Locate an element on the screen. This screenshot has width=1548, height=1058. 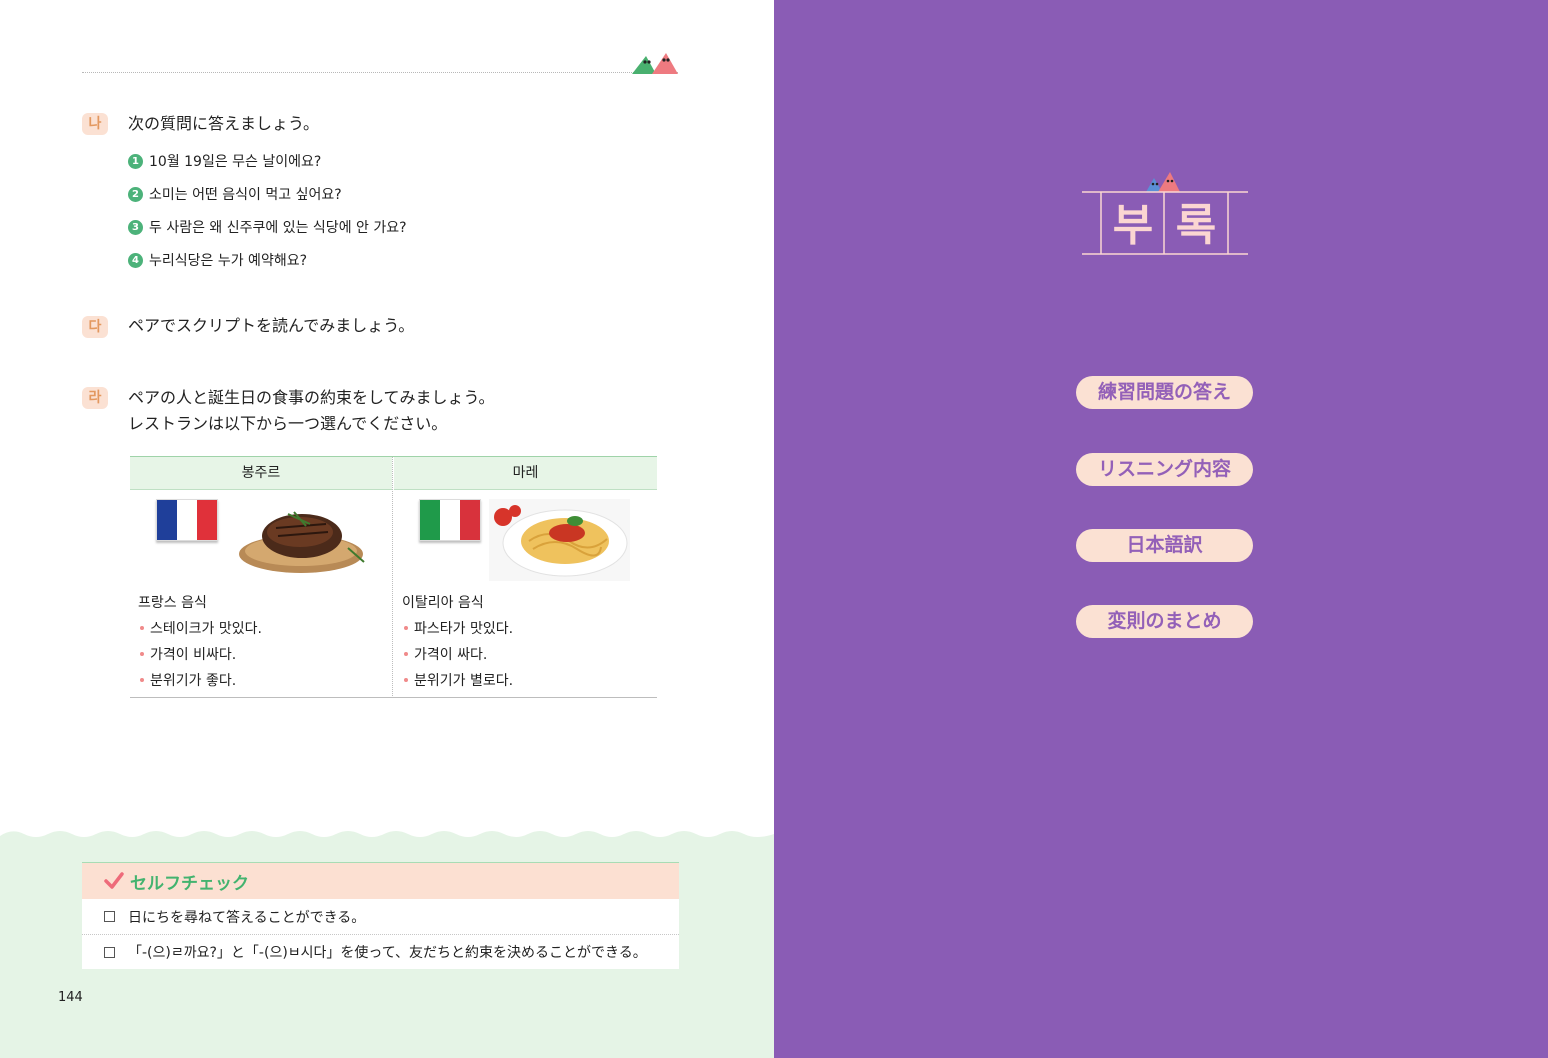
menu-item-listening-content: リスニング内容 is located at coordinates (1164, 469).